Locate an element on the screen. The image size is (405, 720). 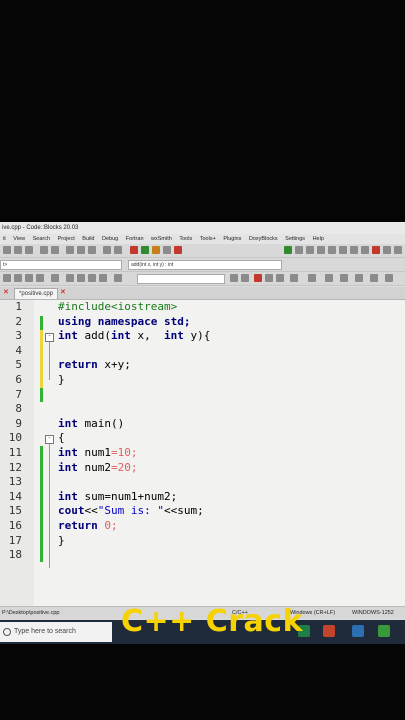
panel-icon is located at coordinates (344, 278).